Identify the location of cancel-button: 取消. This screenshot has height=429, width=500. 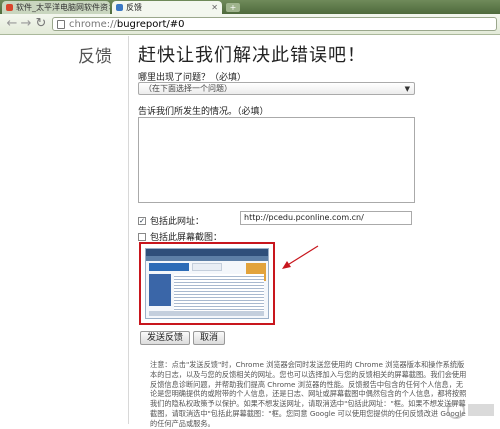
(209, 338).